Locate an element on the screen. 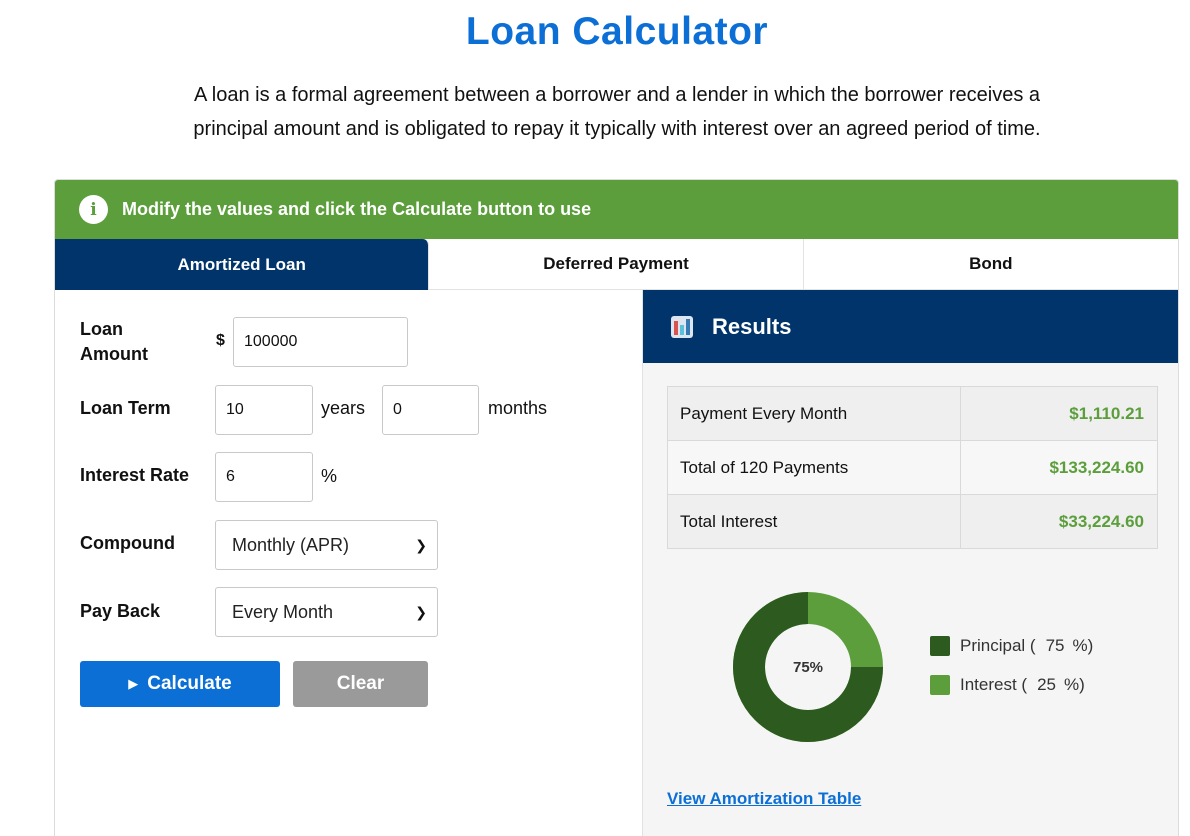 This screenshot has height=836, width=1190. page-title: Loan Calculator is located at coordinates (617, 31).